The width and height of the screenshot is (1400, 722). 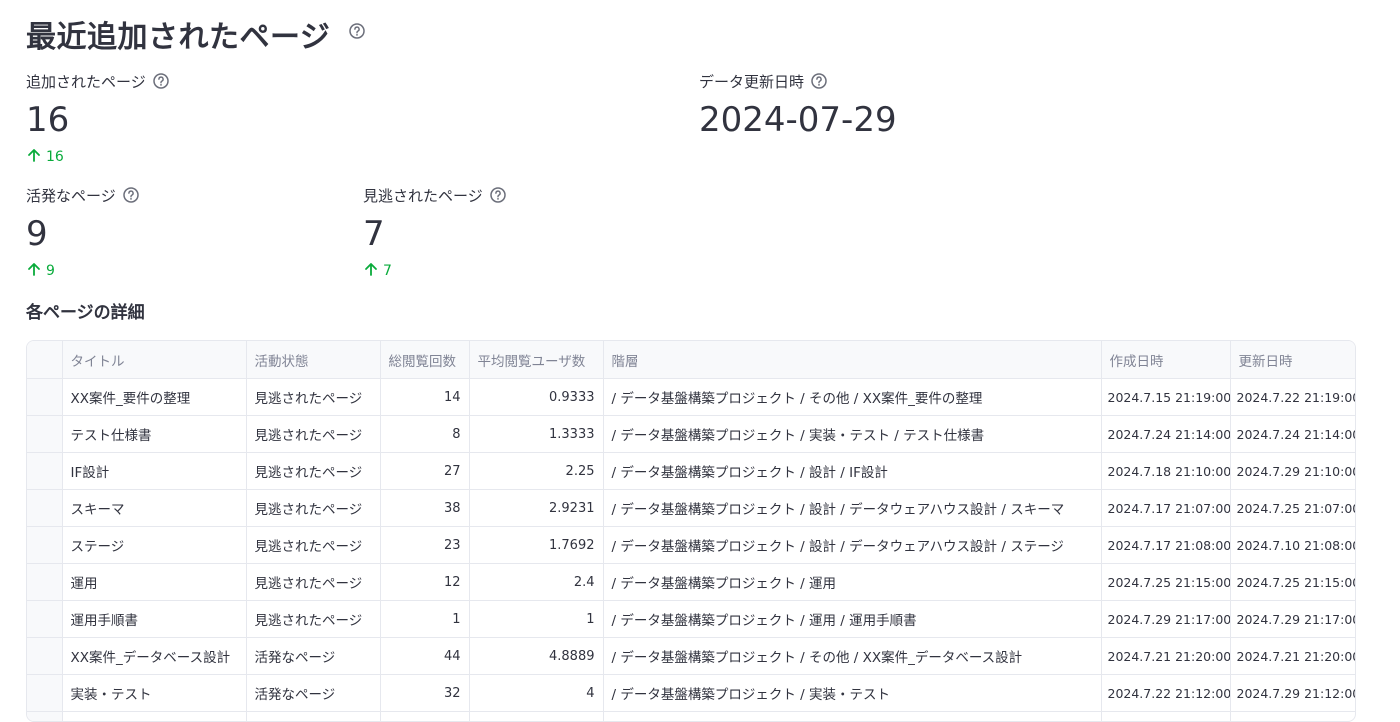 What do you see at coordinates (1292, 434) in the screenshot?
I see `updated-cell: 2024.7.24 21:14:00` at bounding box center [1292, 434].